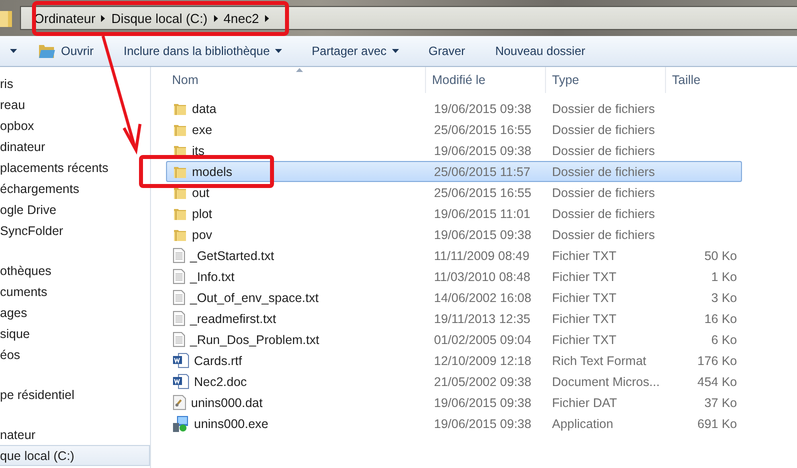 The height and width of the screenshot is (468, 797). I want to click on file-row: _Run_Dos_Problem.txt 01/02/2005 09:04 Fichier TXT 6 Ko, so click(454, 339).